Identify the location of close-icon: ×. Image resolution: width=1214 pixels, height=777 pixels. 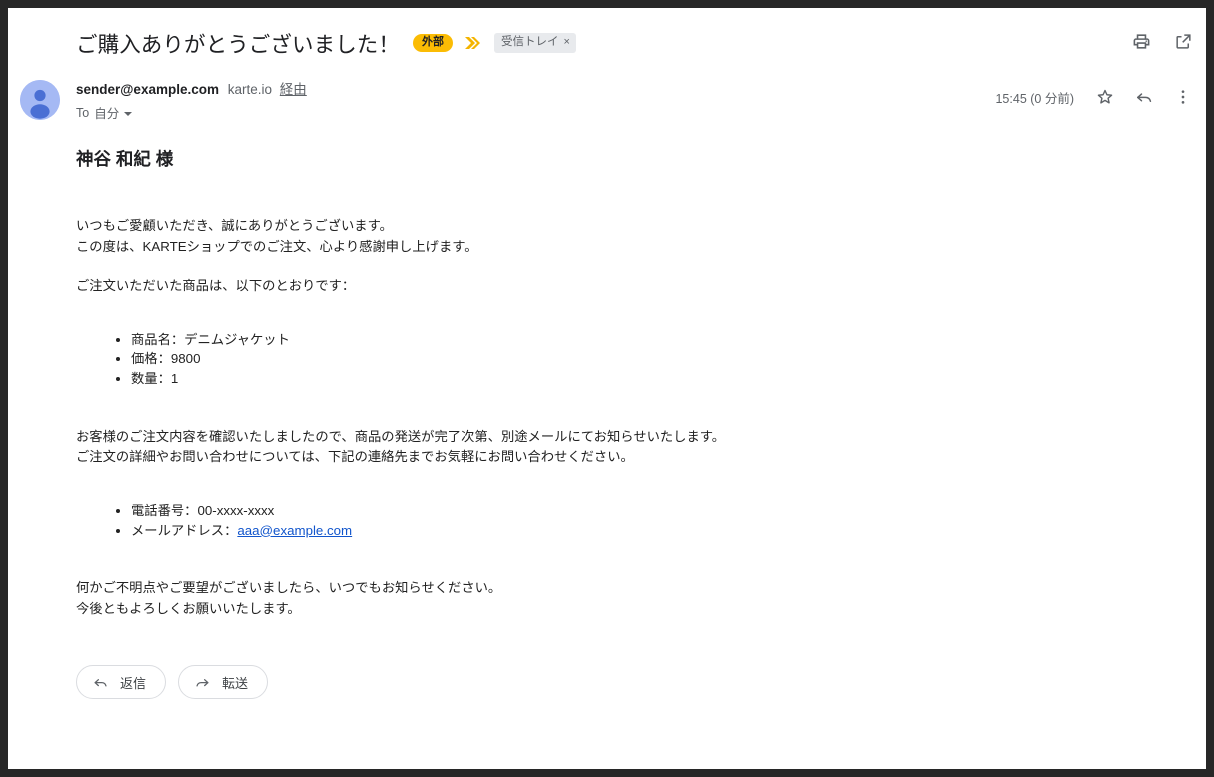
(567, 42).